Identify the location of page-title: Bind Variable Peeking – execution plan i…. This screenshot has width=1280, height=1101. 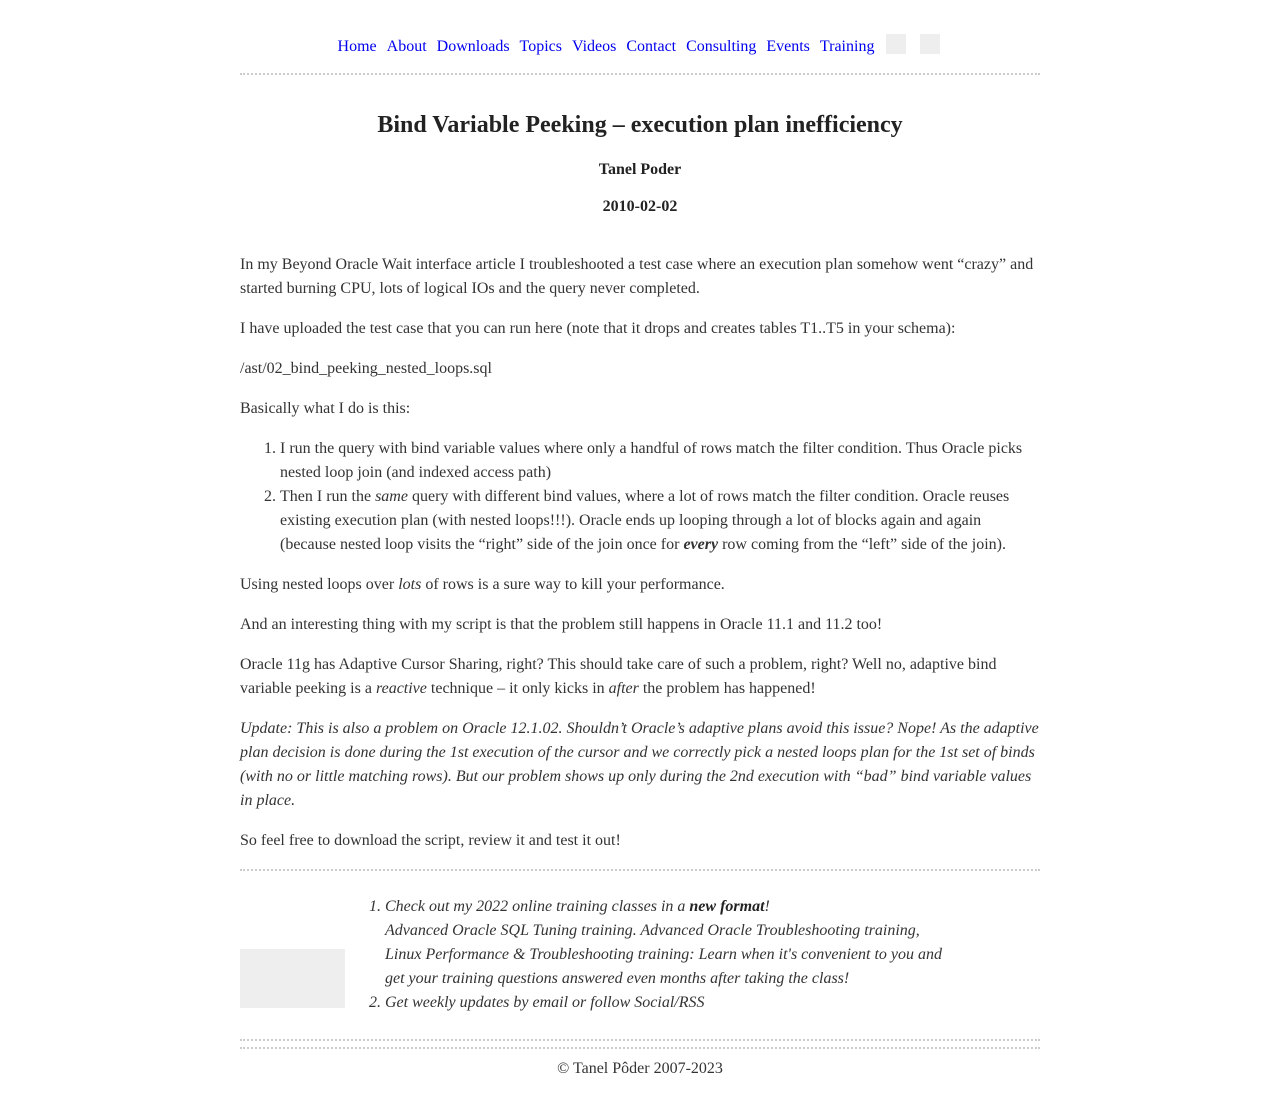
(640, 125).